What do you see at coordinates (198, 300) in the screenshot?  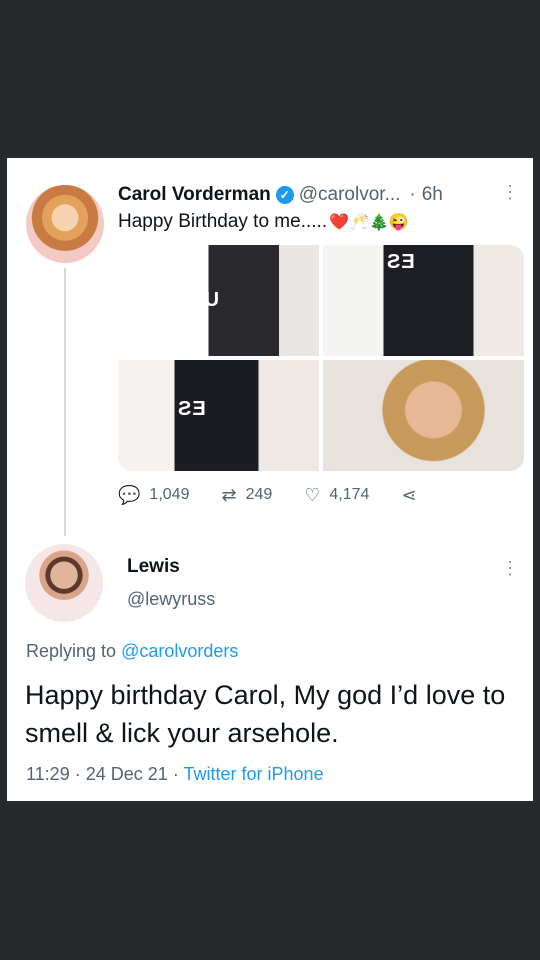 I see `sweater-print-1: ƧƎU` at bounding box center [198, 300].